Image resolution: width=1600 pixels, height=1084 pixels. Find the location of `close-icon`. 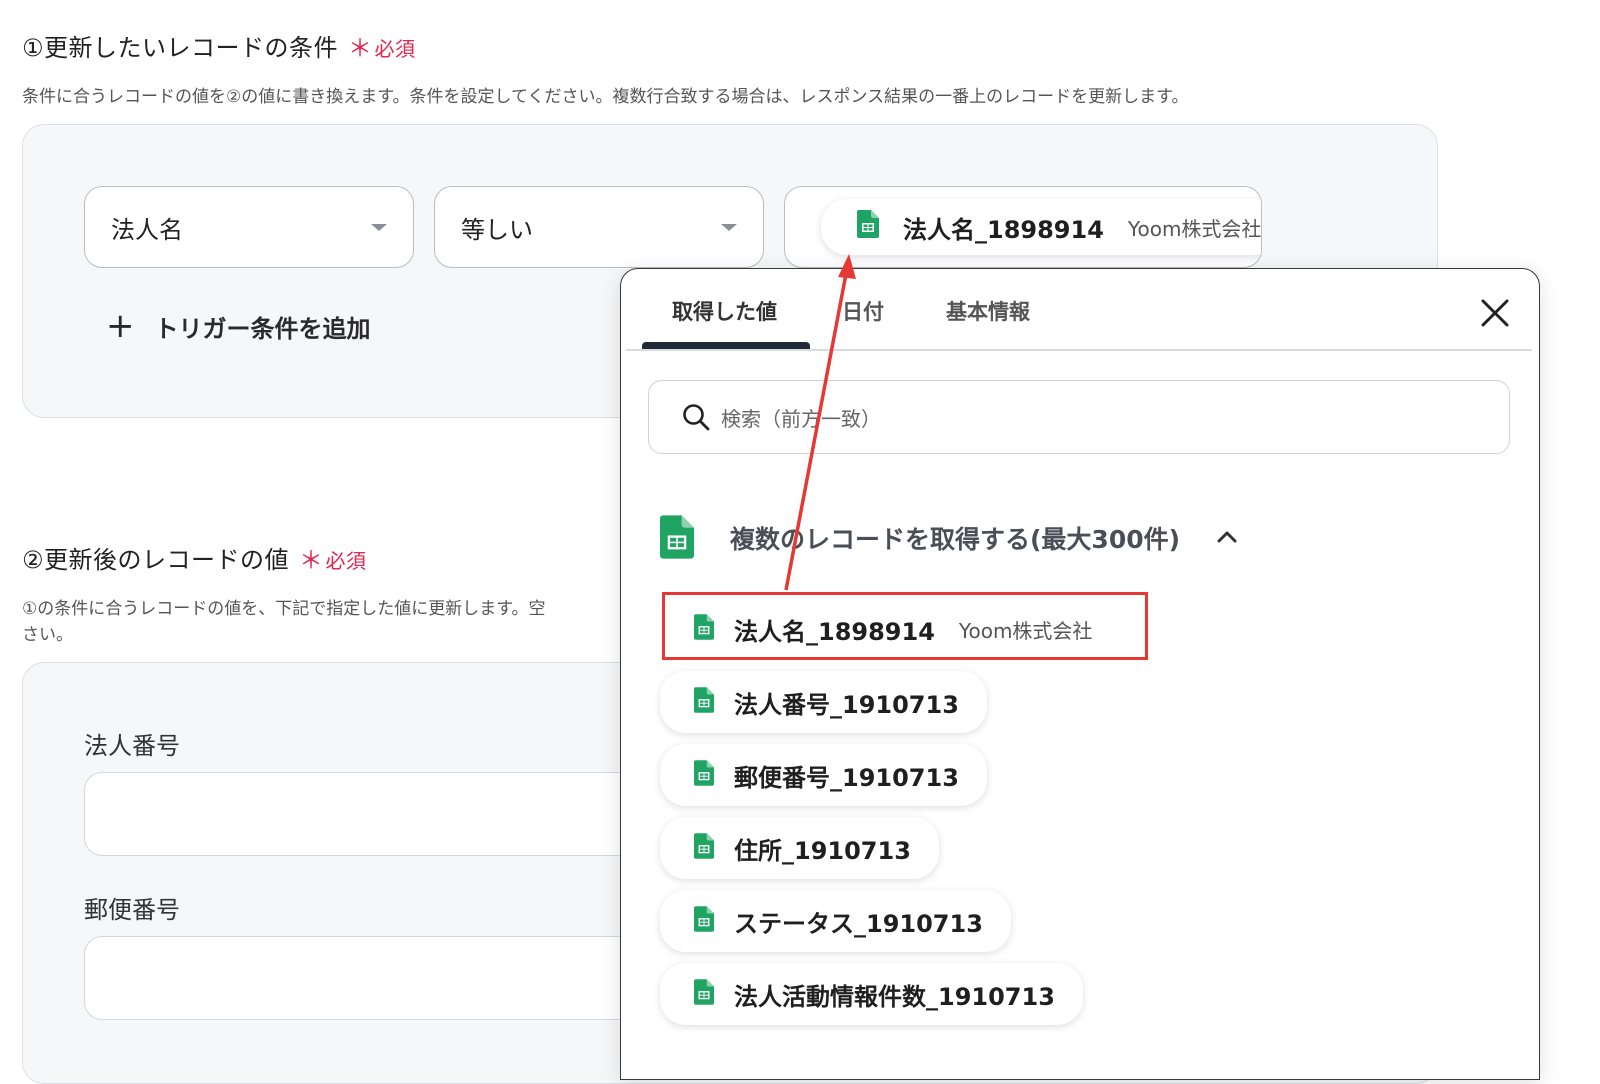

close-icon is located at coordinates (1495, 315).